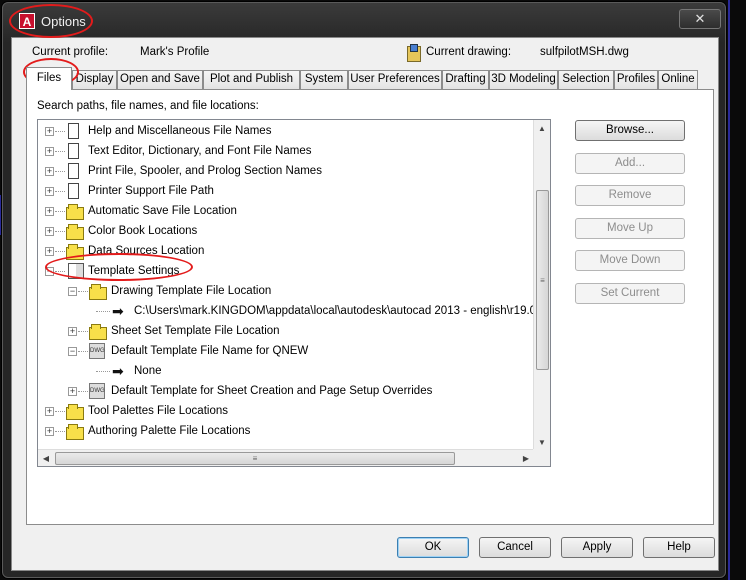 The width and height of the screenshot is (746, 580). What do you see at coordinates (729, 290) in the screenshot?
I see `background-cad-line` at bounding box center [729, 290].